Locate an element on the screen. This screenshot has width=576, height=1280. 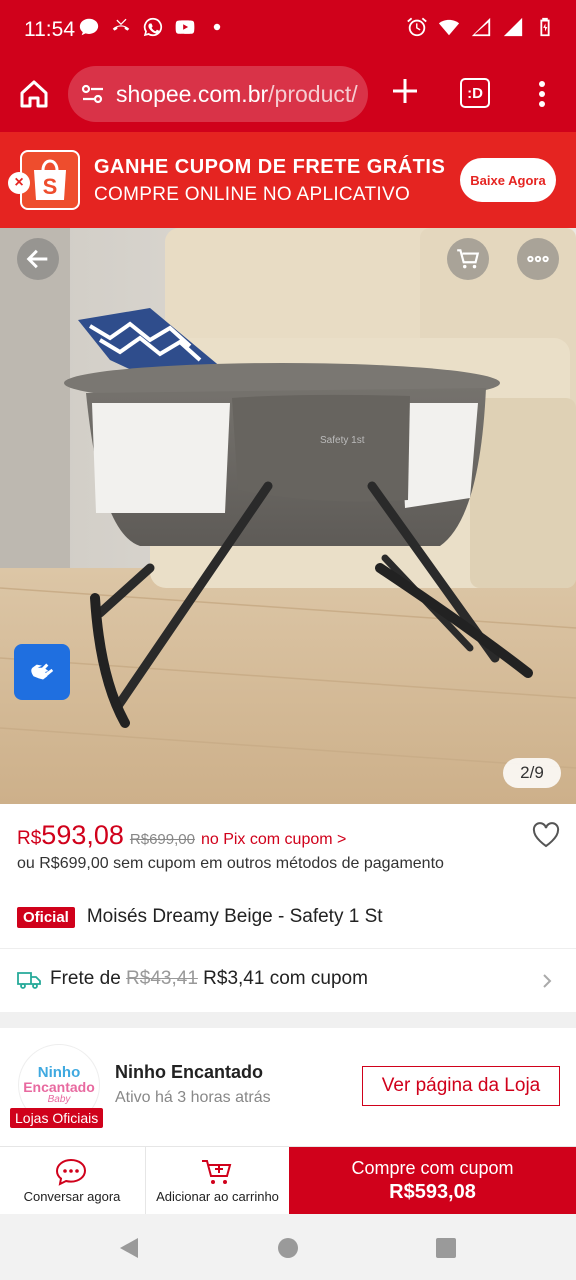
buy-label: Compre com cupom is located at coordinates (432, 1168).